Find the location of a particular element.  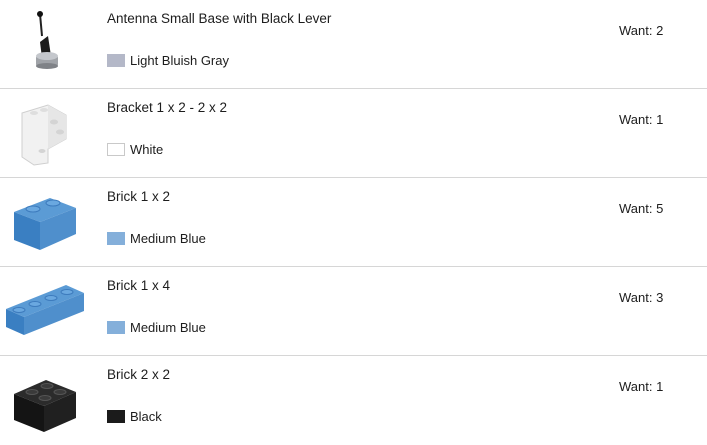

color-name: White is located at coordinates (147, 149).